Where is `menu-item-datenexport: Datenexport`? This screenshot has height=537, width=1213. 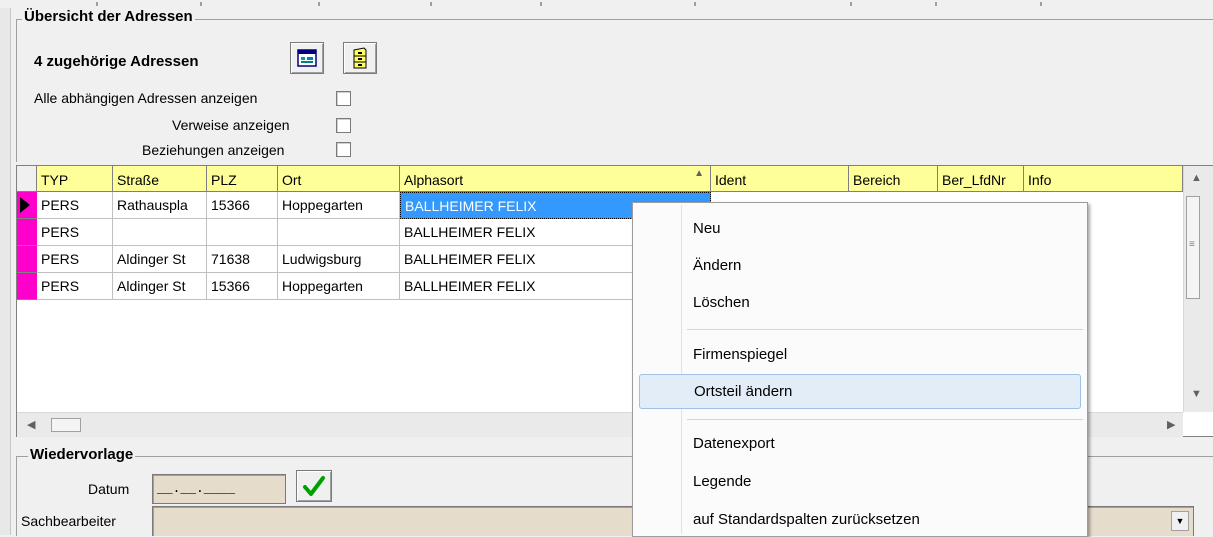
menu-item-datenexport: Datenexport is located at coordinates (860, 443).